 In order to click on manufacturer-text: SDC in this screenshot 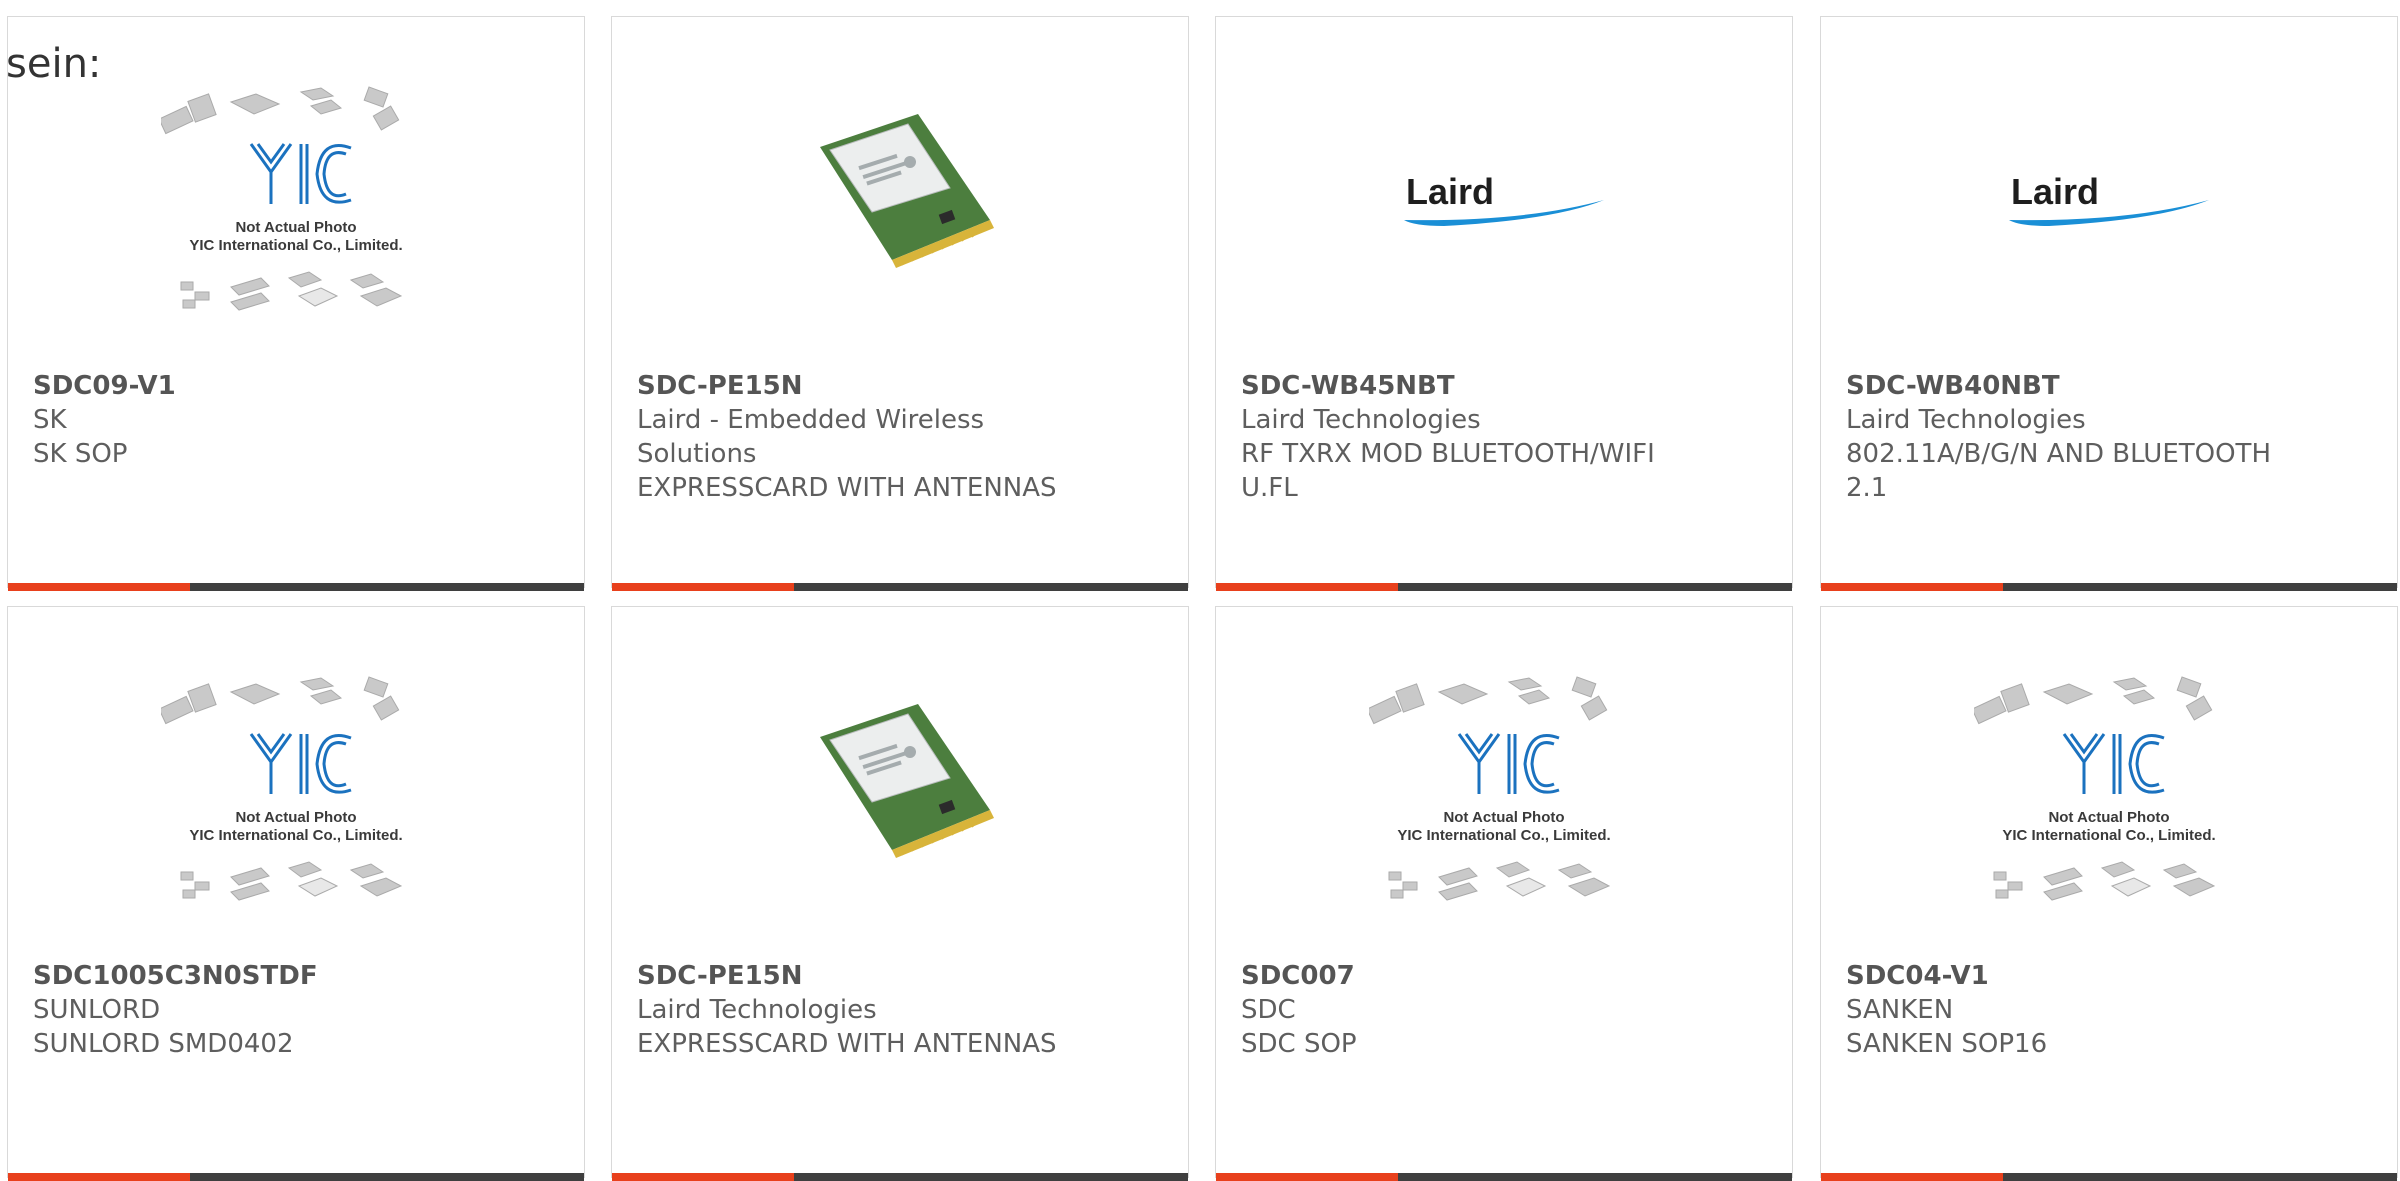, I will do `click(1268, 1010)`.